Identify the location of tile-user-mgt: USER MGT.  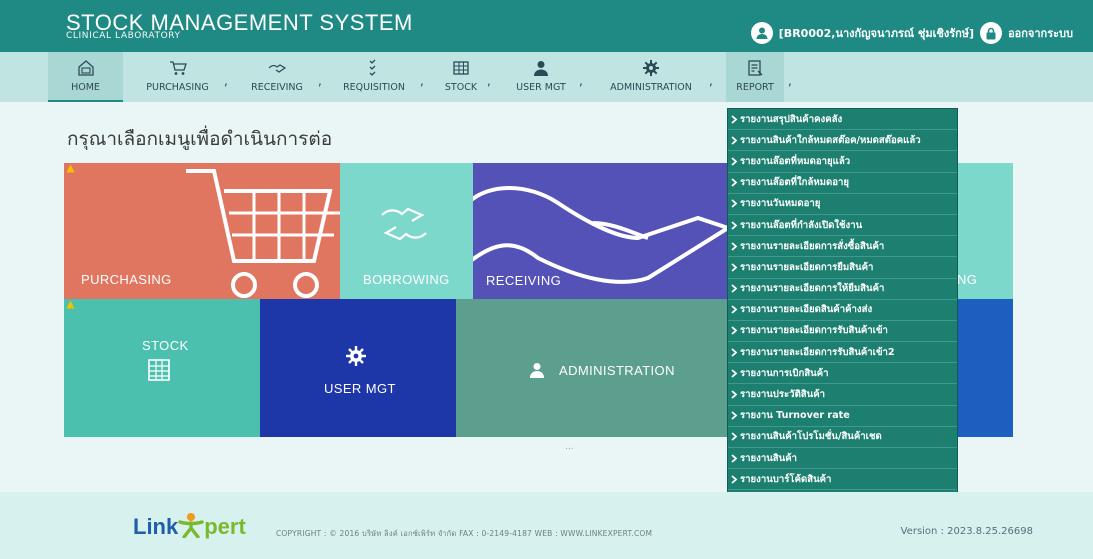
(358, 368).